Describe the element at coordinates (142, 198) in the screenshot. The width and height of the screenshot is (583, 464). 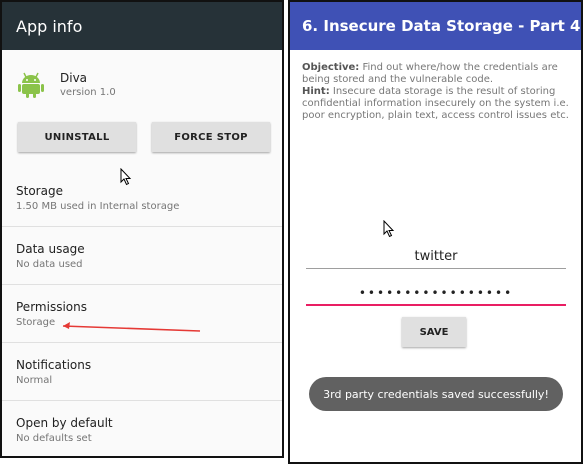
I see `list-item-storage: Storage 1.50 MB used in Internal storage` at that location.